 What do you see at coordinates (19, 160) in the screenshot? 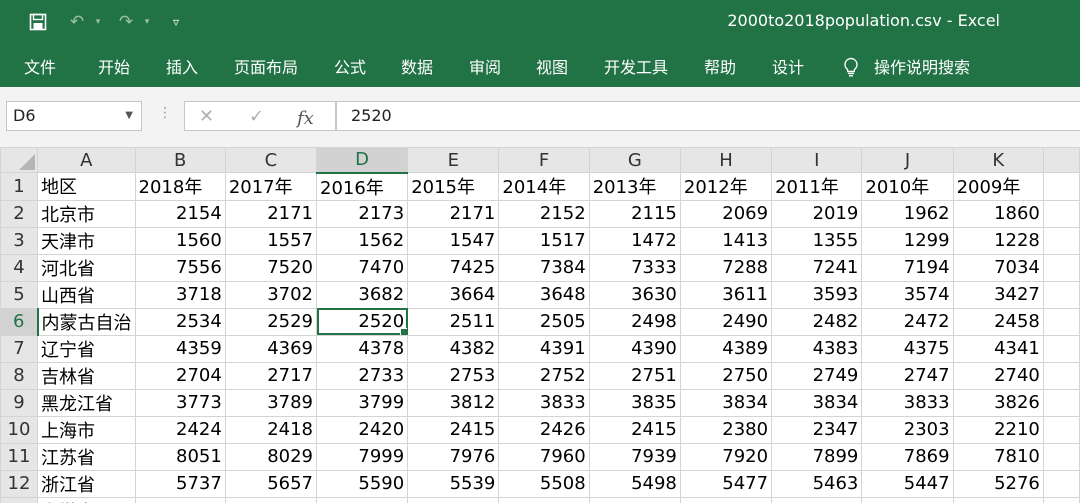
I see `select-all-corner` at bounding box center [19, 160].